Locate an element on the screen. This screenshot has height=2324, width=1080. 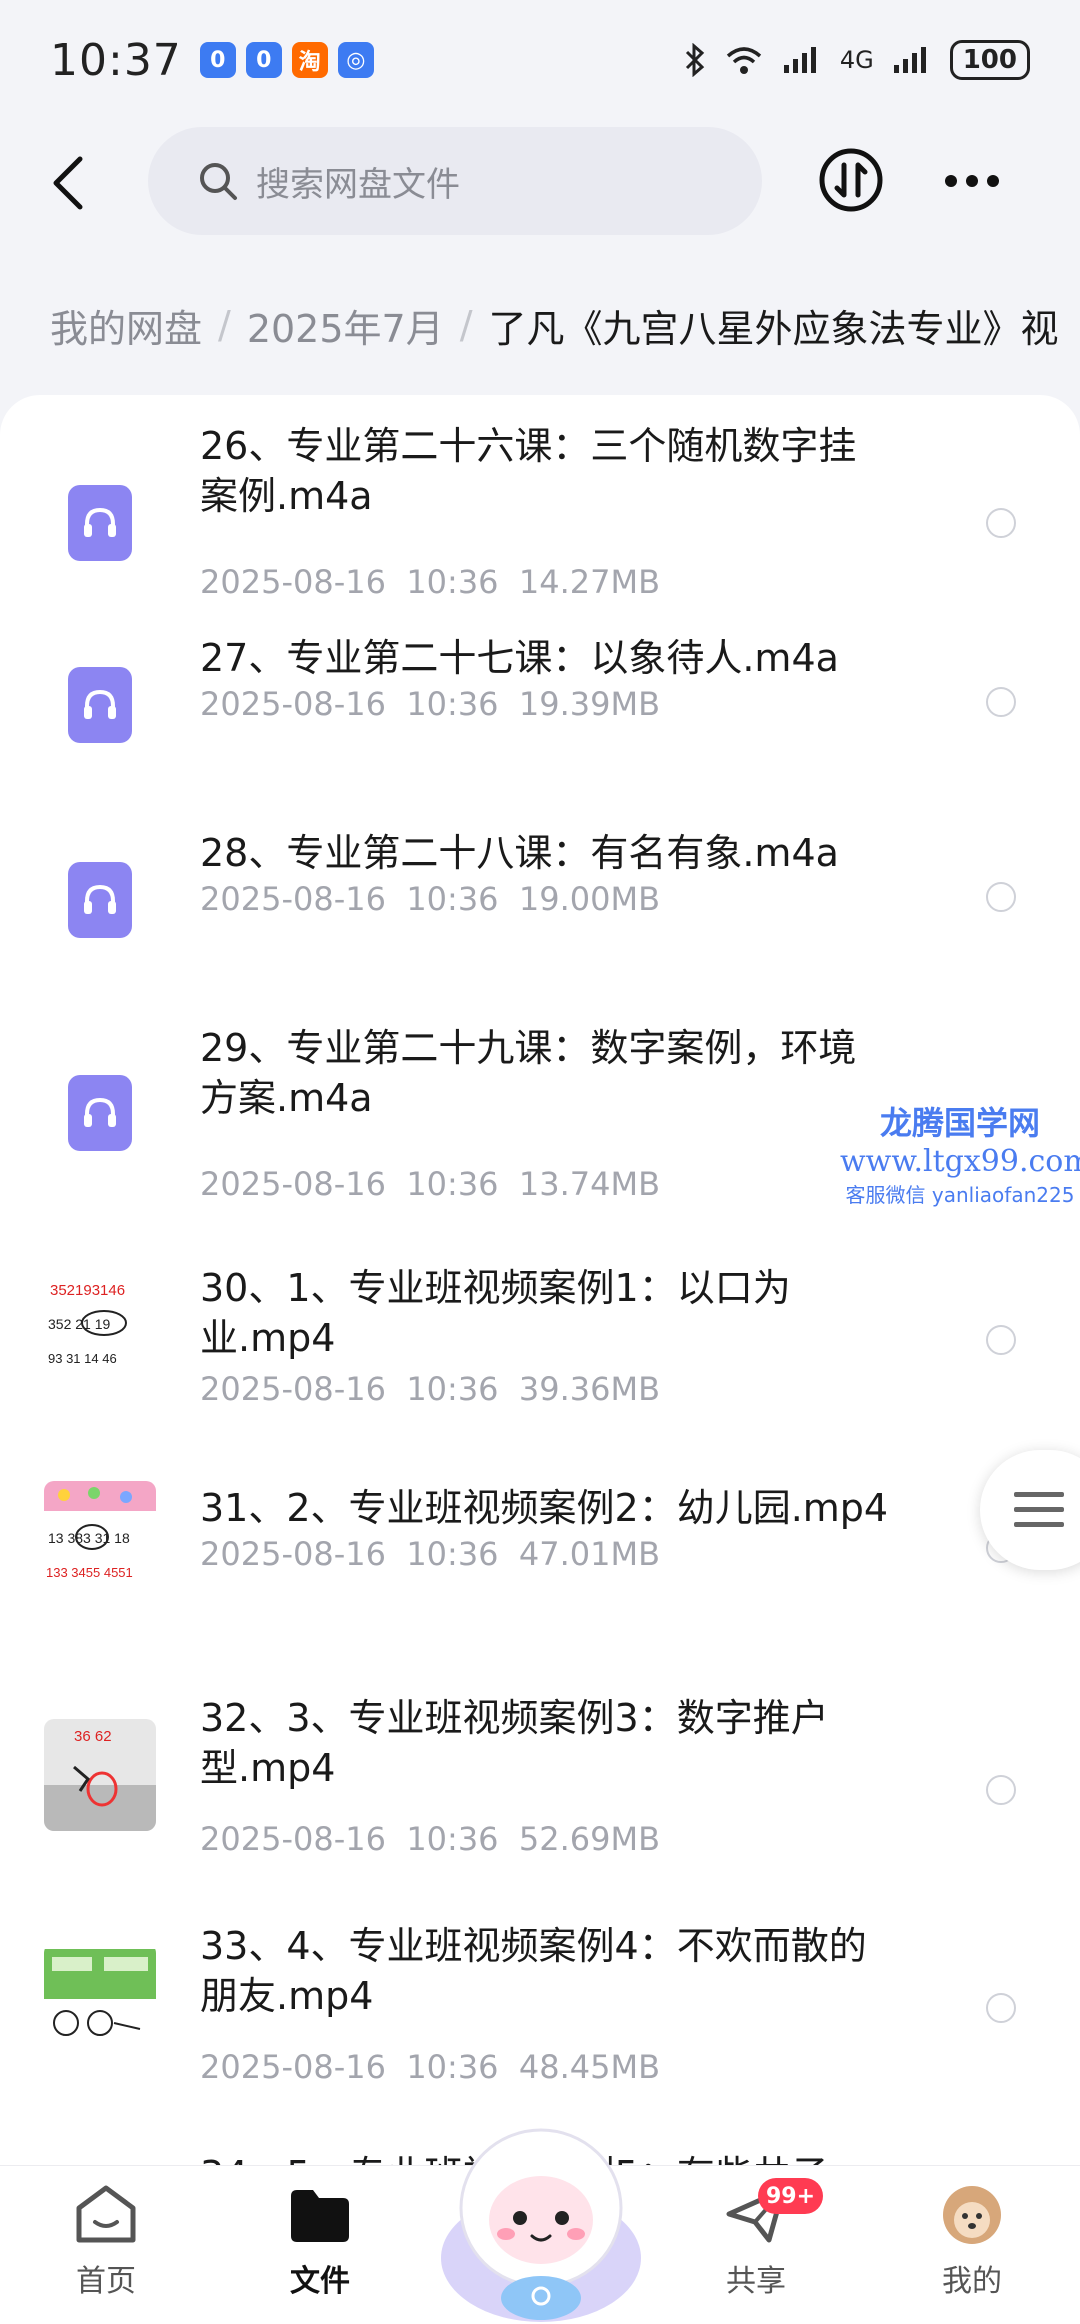
menu-lines-icon is located at coordinates (1039, 1509).